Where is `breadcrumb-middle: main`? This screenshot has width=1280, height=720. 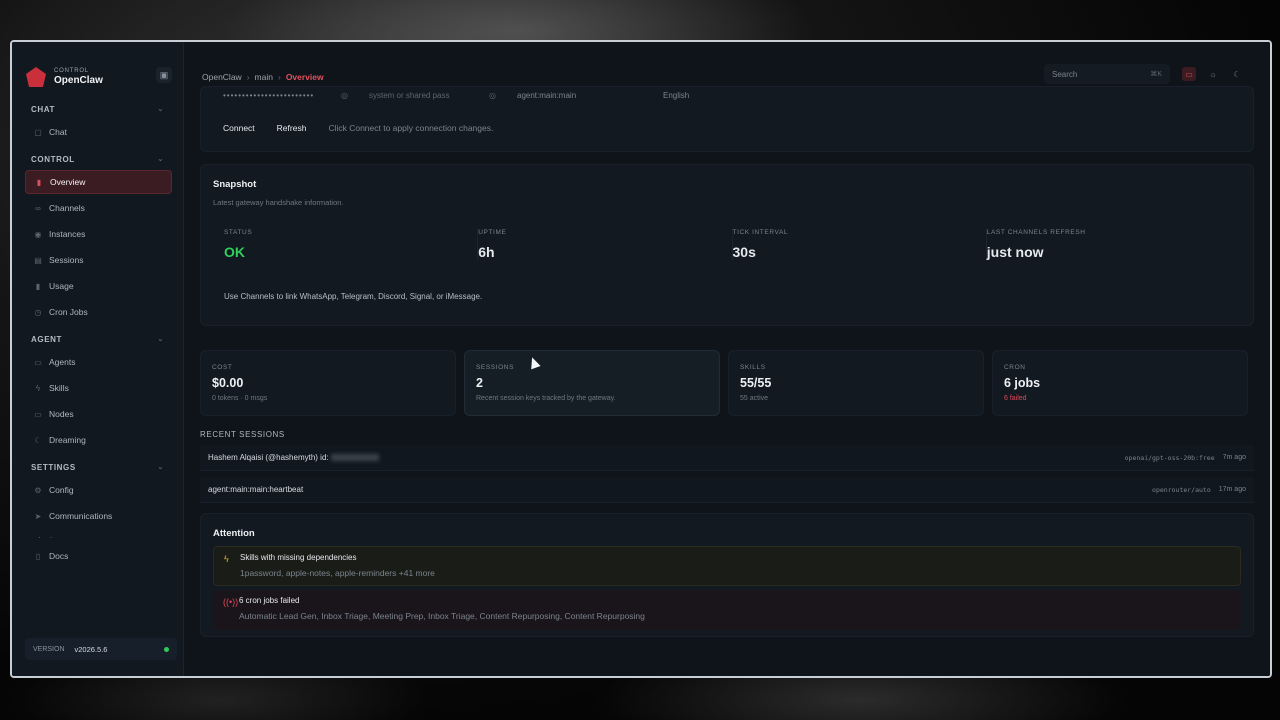
breadcrumb-middle: main is located at coordinates (264, 77).